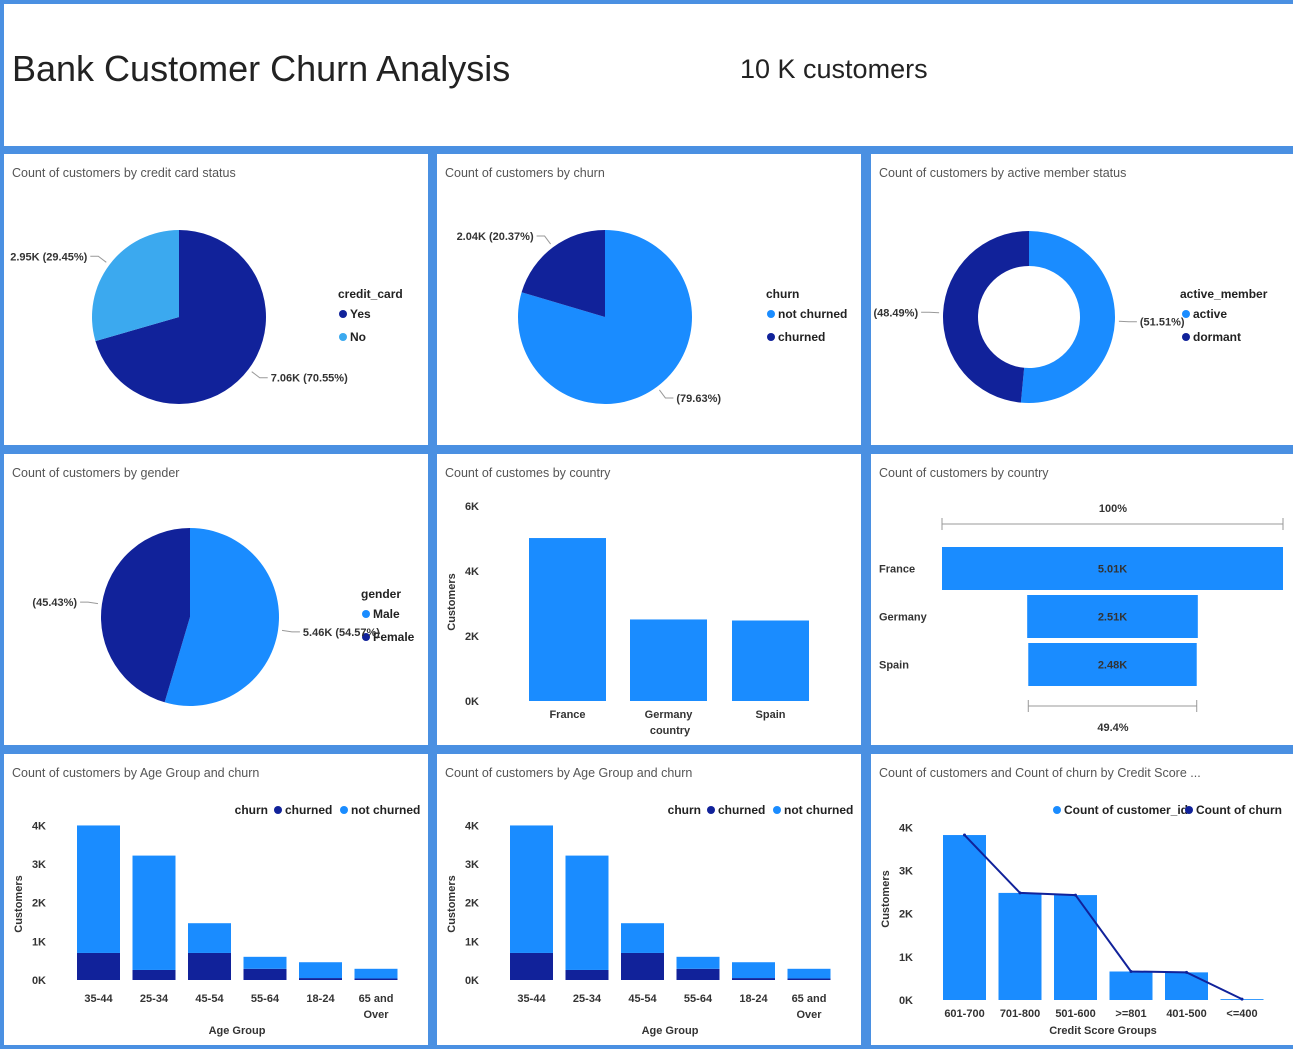 This screenshot has height=1049, width=1293. What do you see at coordinates (360, 314) in the screenshot?
I see `legend-item-yes: Yes` at bounding box center [360, 314].